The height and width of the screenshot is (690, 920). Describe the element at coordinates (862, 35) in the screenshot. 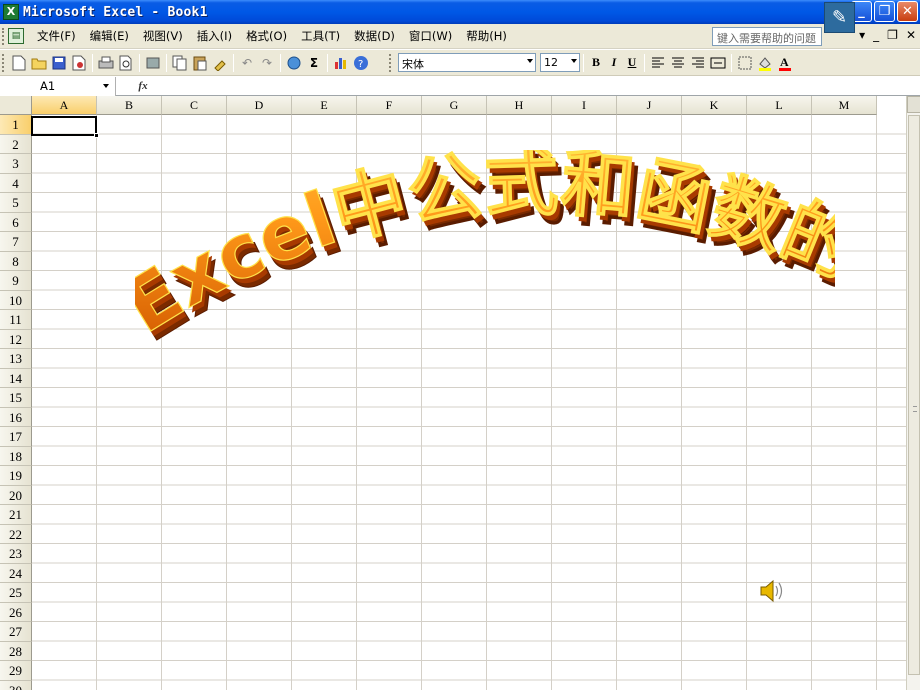

I see `help-dropdown-icon: ▾` at that location.